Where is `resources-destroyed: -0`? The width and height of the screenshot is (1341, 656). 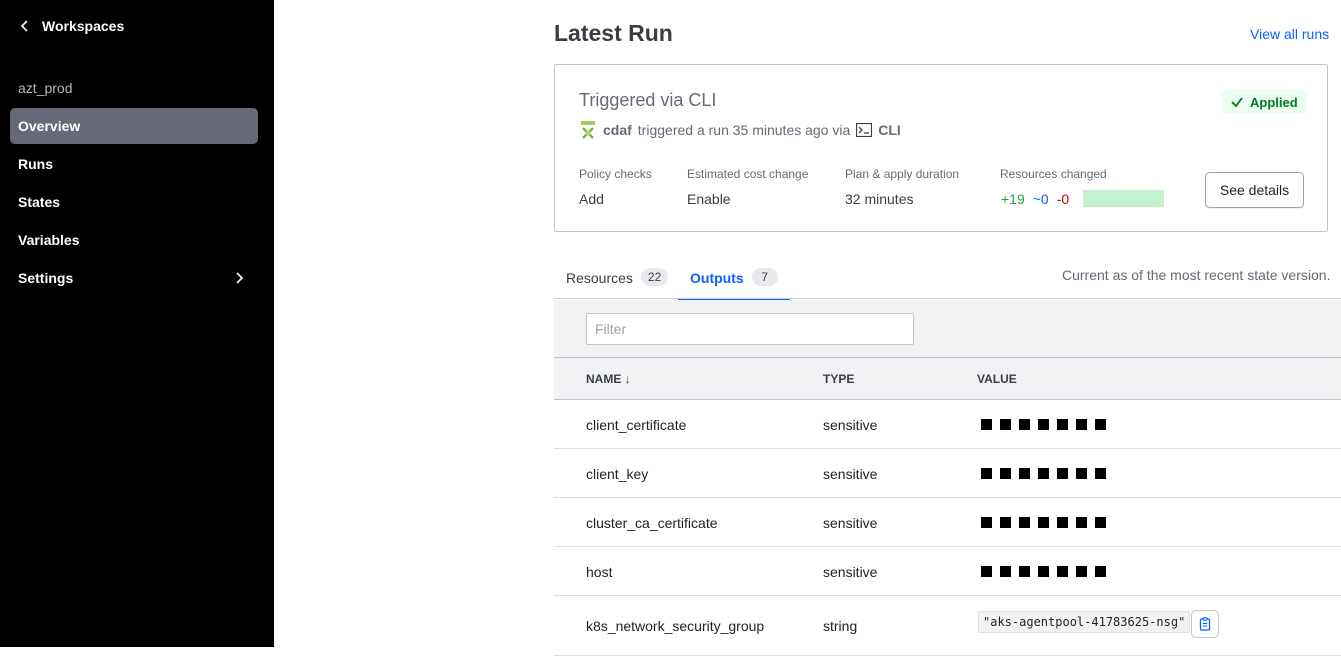 resources-destroyed: -0 is located at coordinates (1063, 199).